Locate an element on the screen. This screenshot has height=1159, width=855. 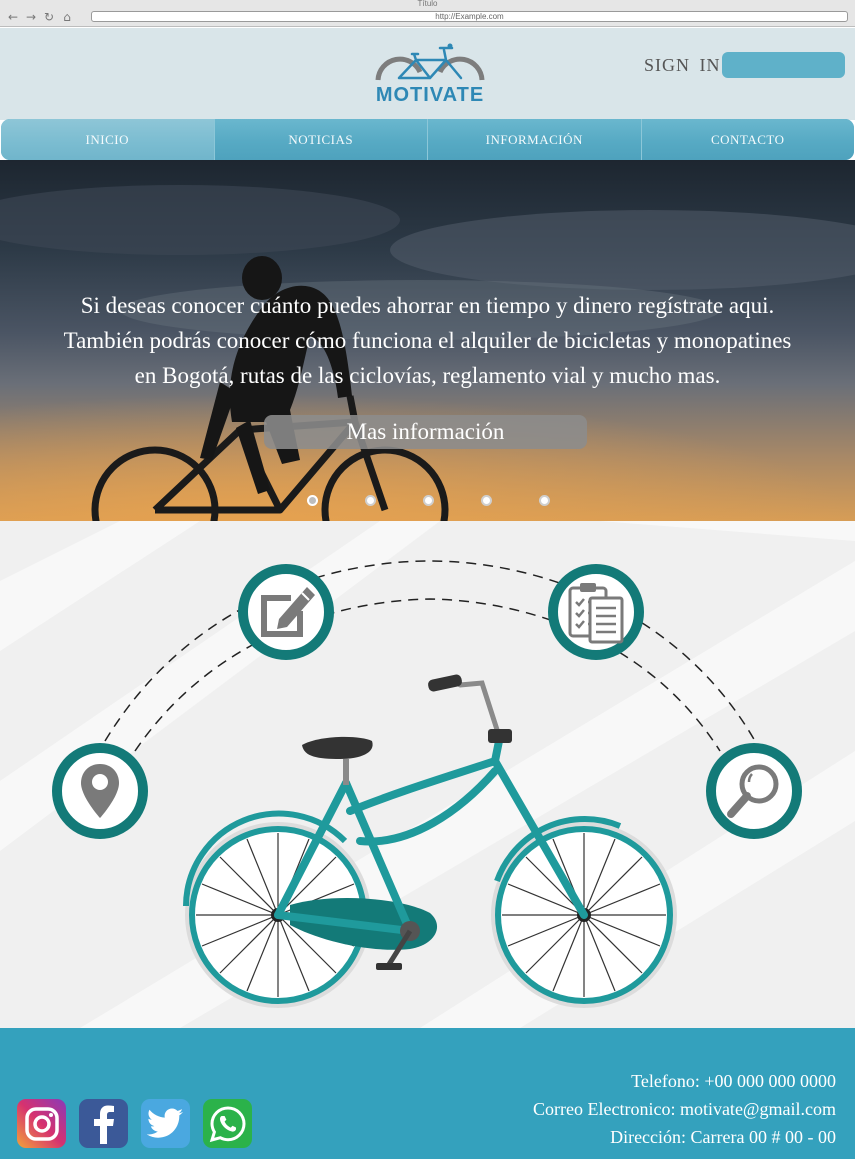
facebook-link is located at coordinates (103, 1123).